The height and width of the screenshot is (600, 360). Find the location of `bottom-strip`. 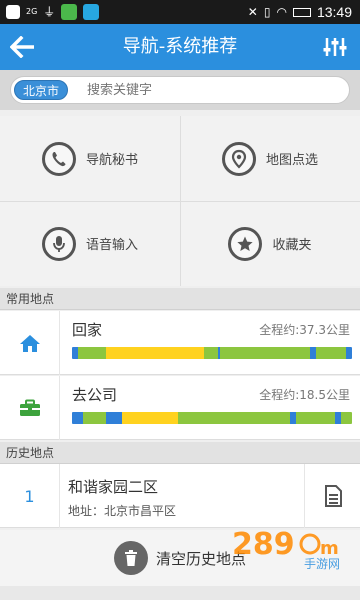

bottom-strip is located at coordinates (180, 593).